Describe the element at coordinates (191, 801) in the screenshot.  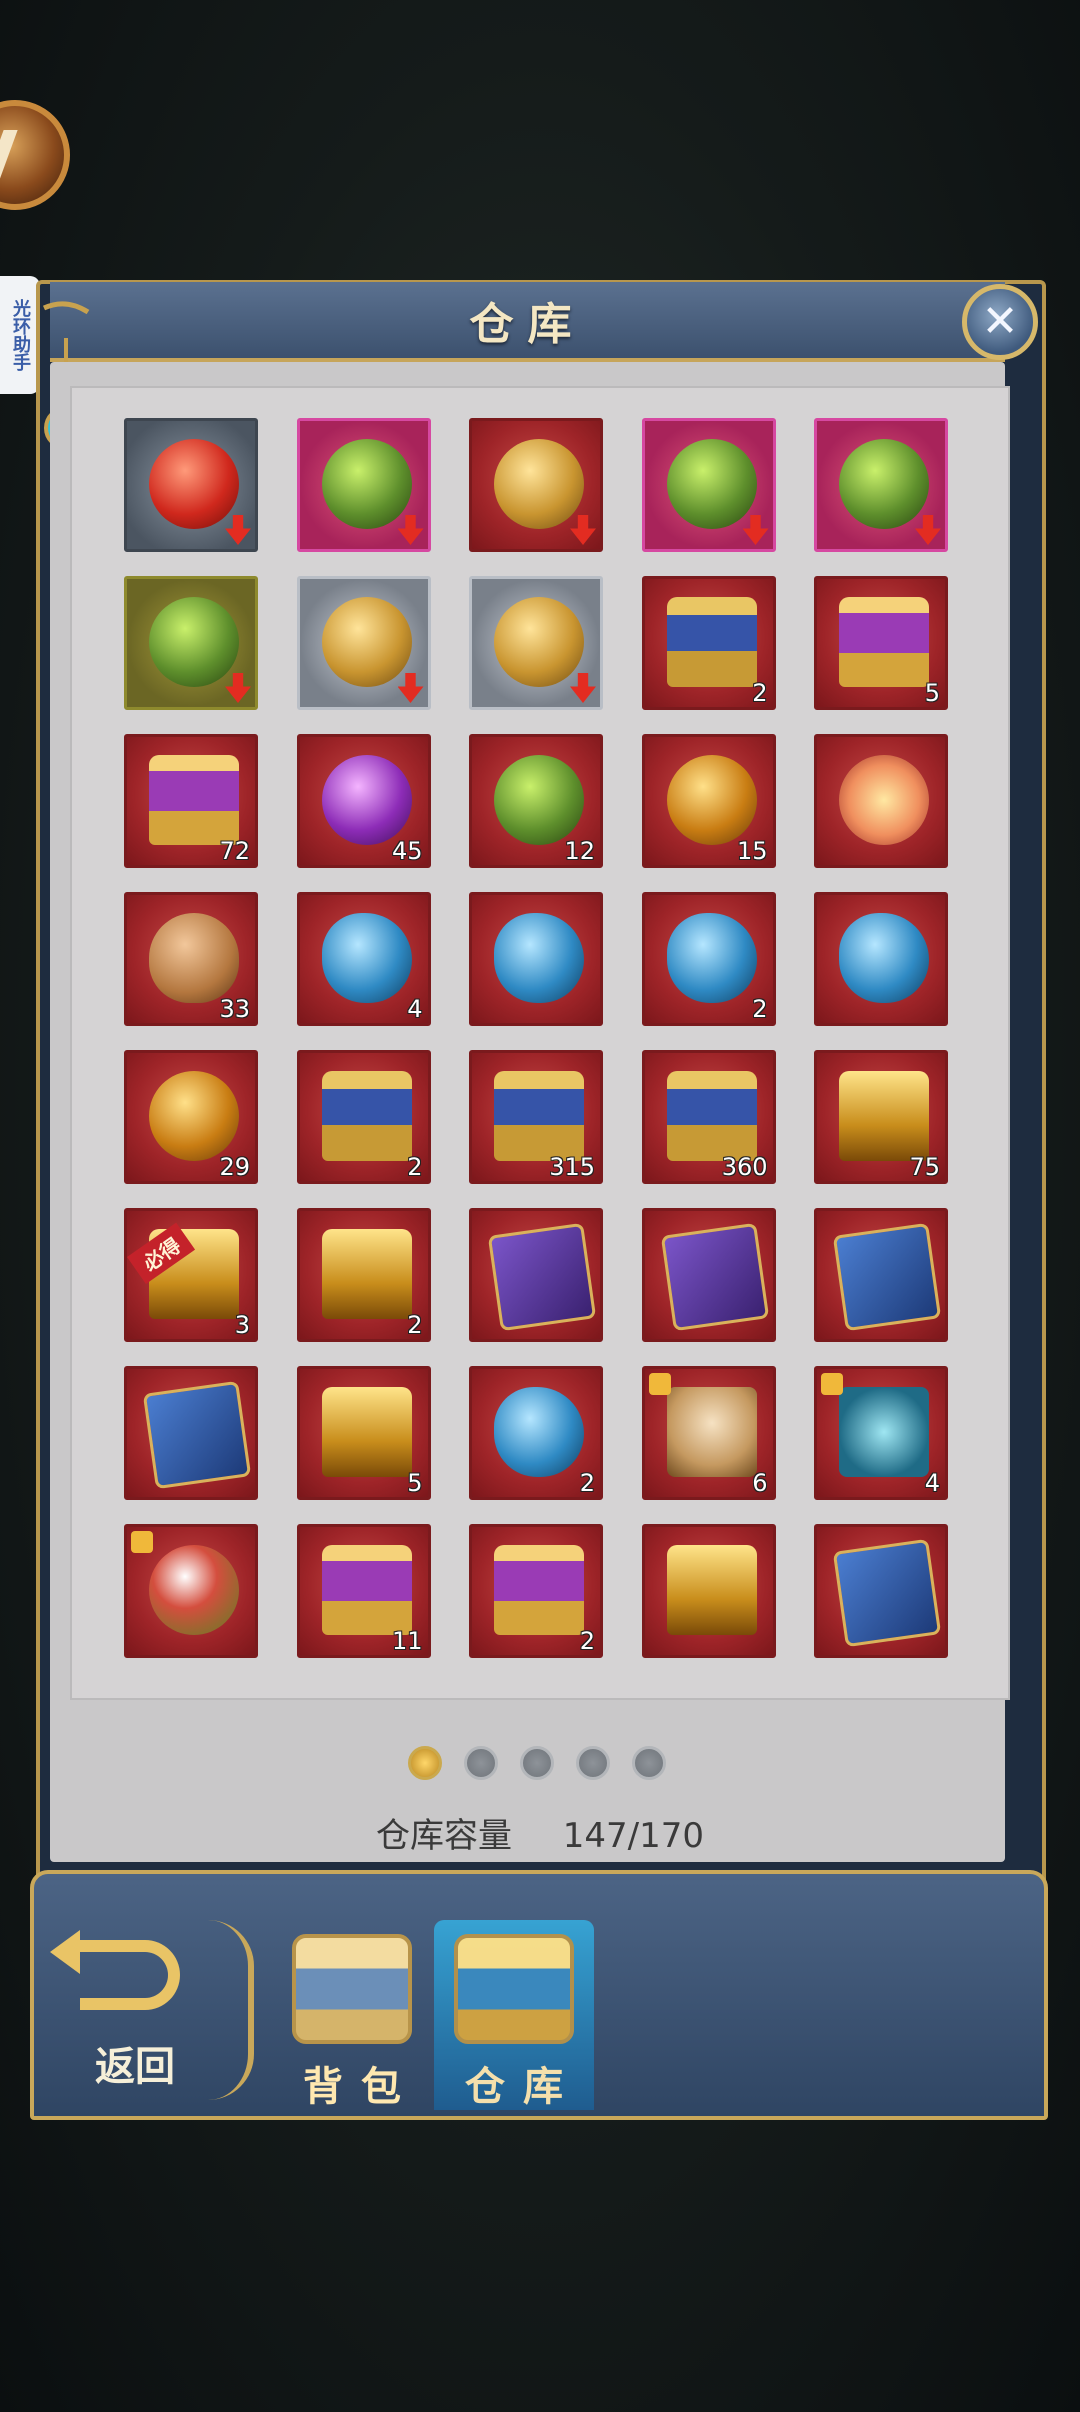
I see `item-slot: 72` at that location.